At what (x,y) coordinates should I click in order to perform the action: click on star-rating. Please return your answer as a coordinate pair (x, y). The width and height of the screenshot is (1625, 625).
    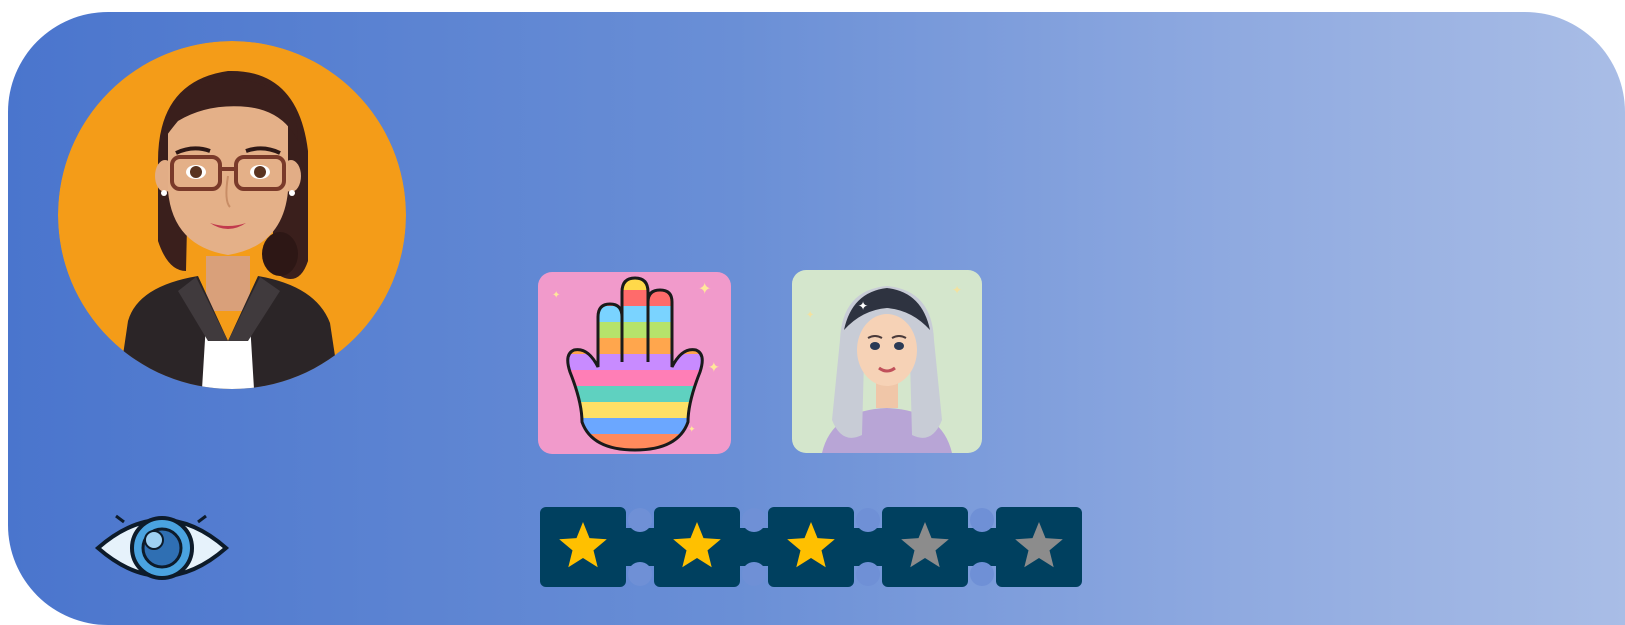
    Looking at the image, I should click on (813, 547).